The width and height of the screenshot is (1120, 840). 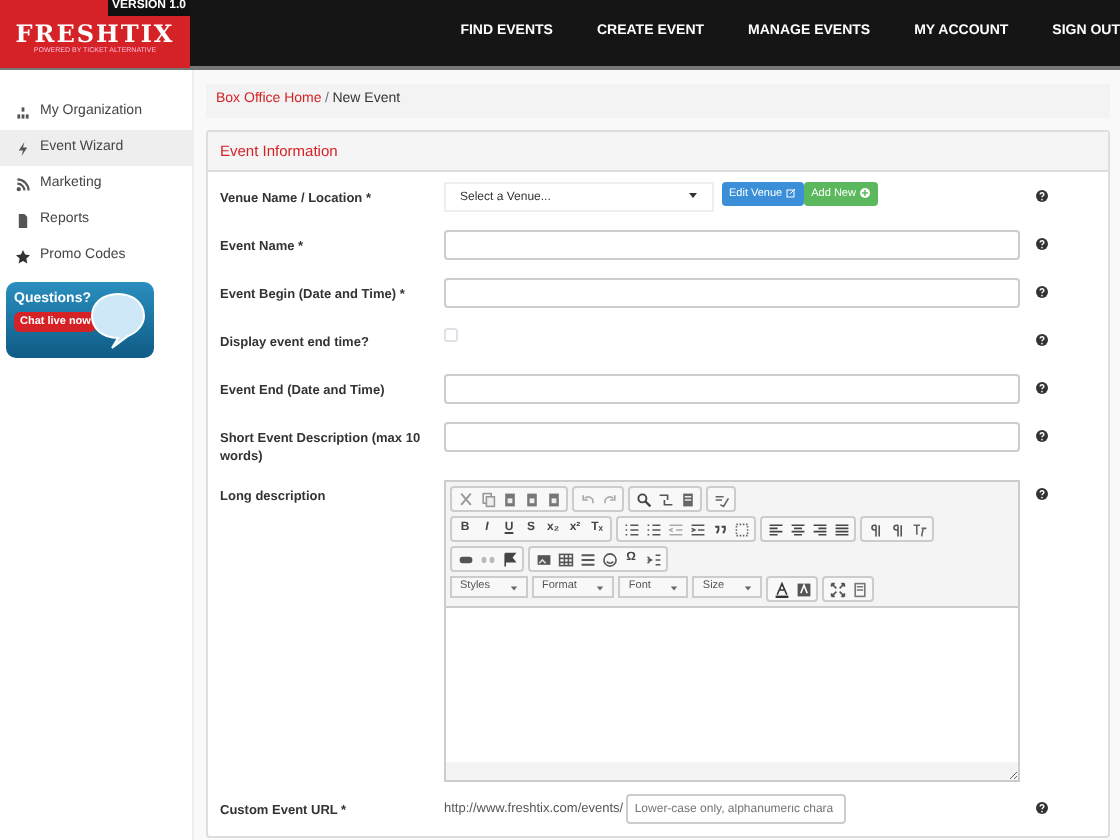 I want to click on source-document-icon, so click(x=859, y=589).